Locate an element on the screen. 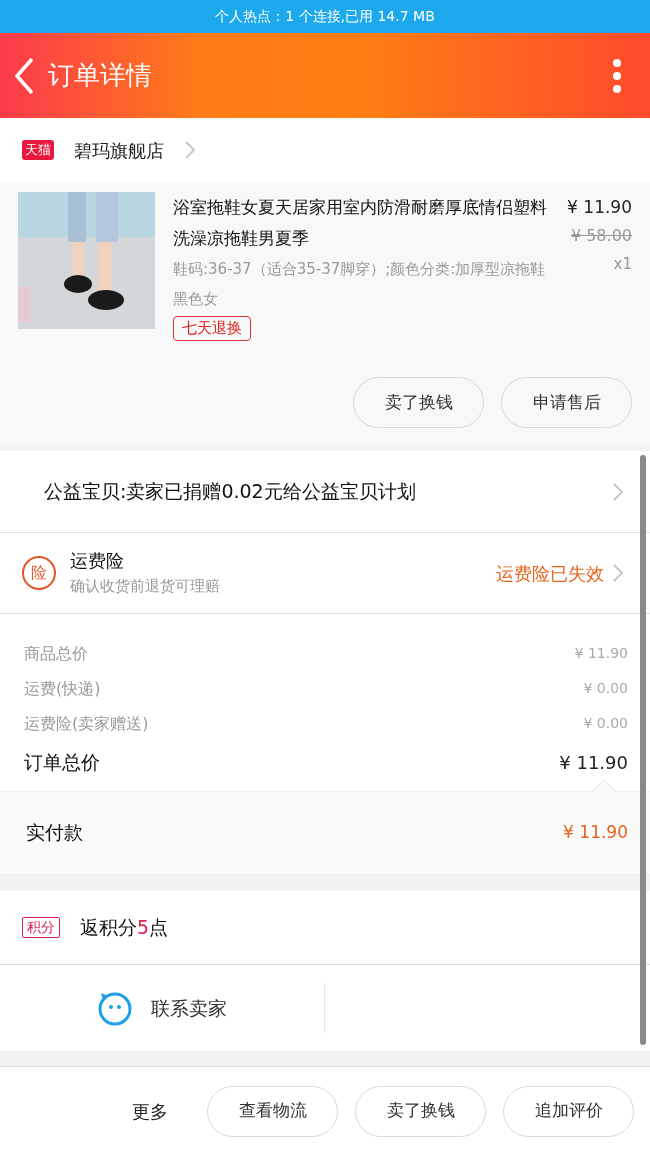 The height and width of the screenshot is (1155, 650). more-link: 更多 is located at coordinates (150, 1111).